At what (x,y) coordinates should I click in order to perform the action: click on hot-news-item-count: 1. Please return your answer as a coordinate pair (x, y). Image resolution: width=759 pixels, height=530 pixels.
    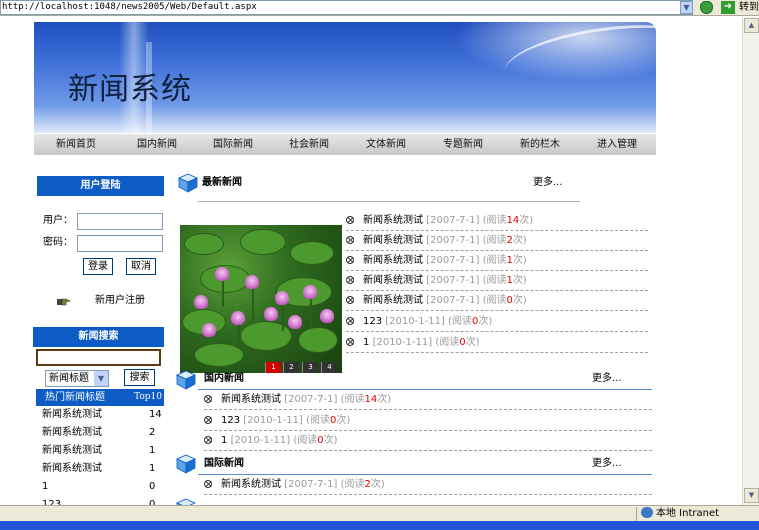
    Looking at the image, I should click on (152, 468).